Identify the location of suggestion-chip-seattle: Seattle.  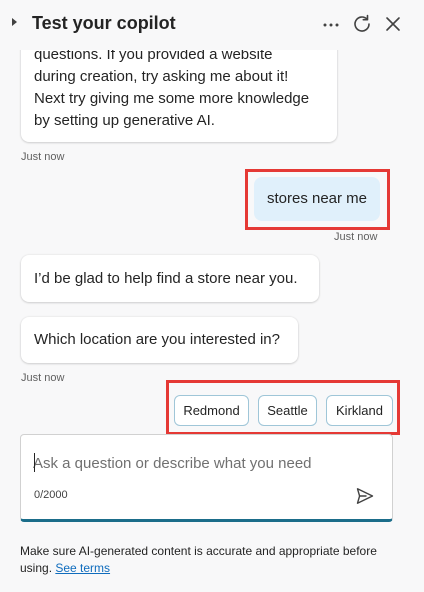
(287, 410).